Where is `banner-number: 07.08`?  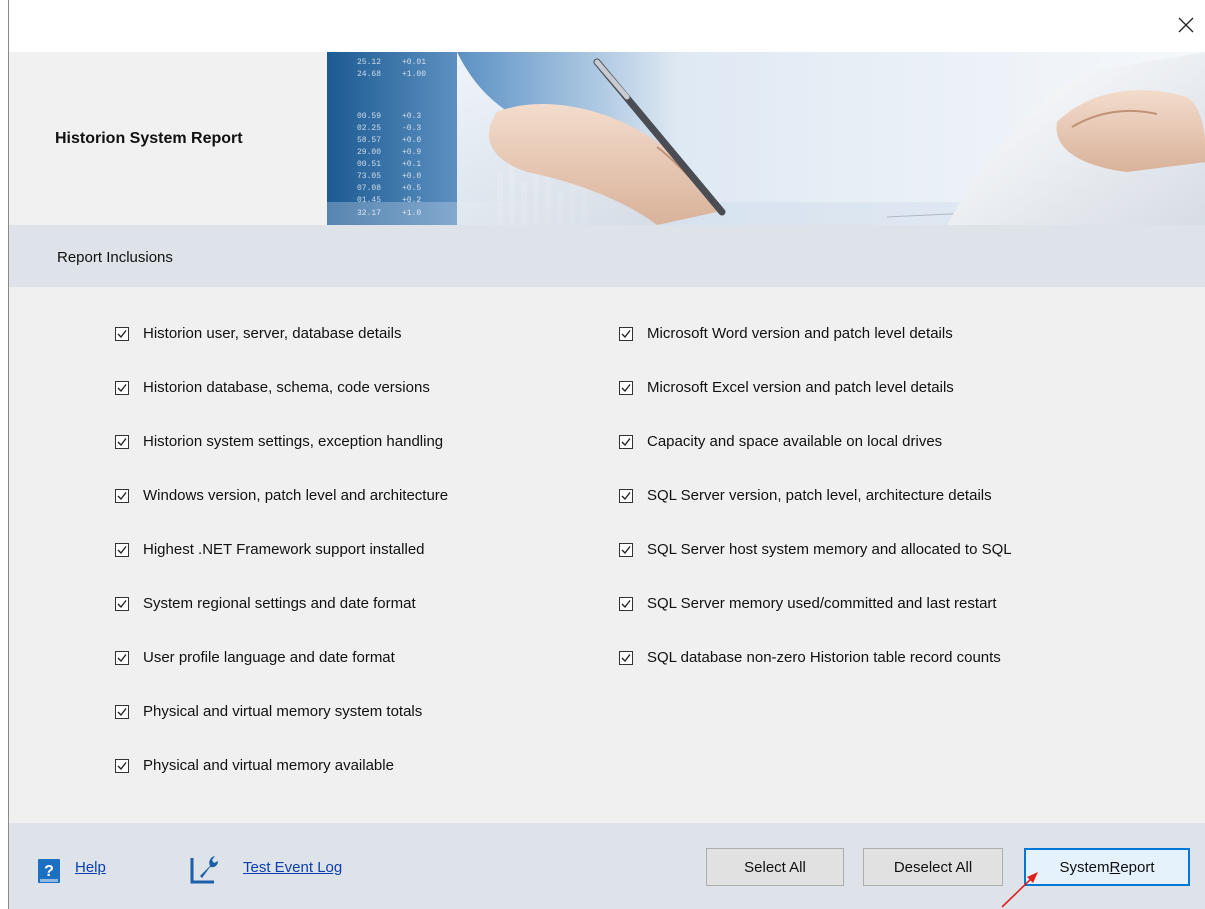
banner-number: 07.08 is located at coordinates (369, 188).